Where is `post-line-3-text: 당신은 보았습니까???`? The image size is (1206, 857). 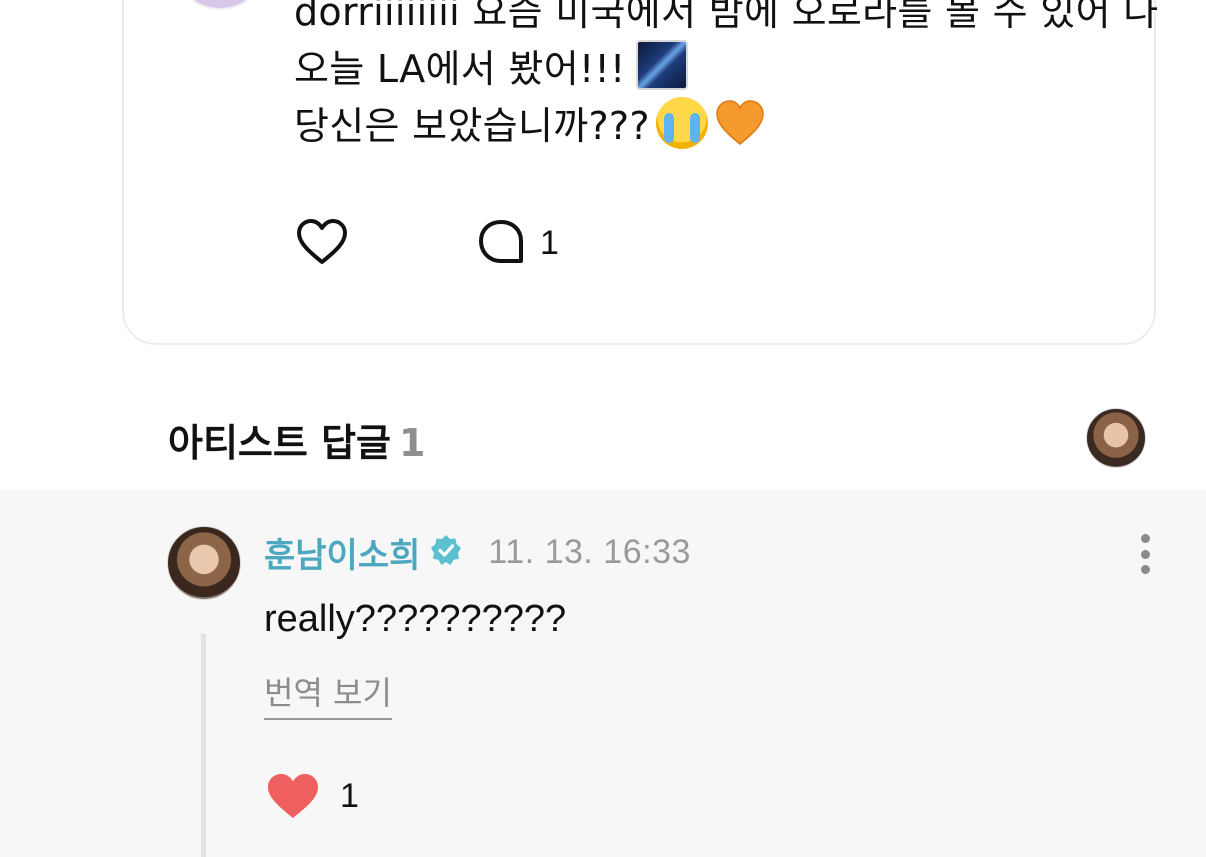 post-line-3-text: 당신은 보았습니까??? is located at coordinates (472, 126).